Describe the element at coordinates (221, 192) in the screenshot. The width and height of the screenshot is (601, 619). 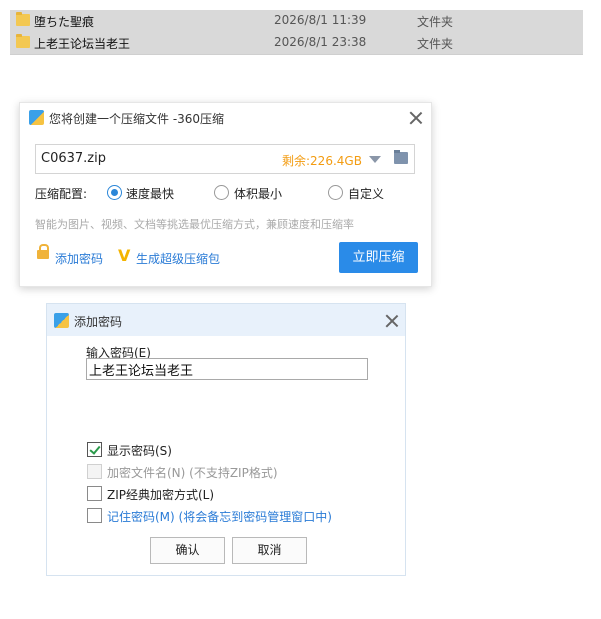
I see `radio-smallest` at that location.